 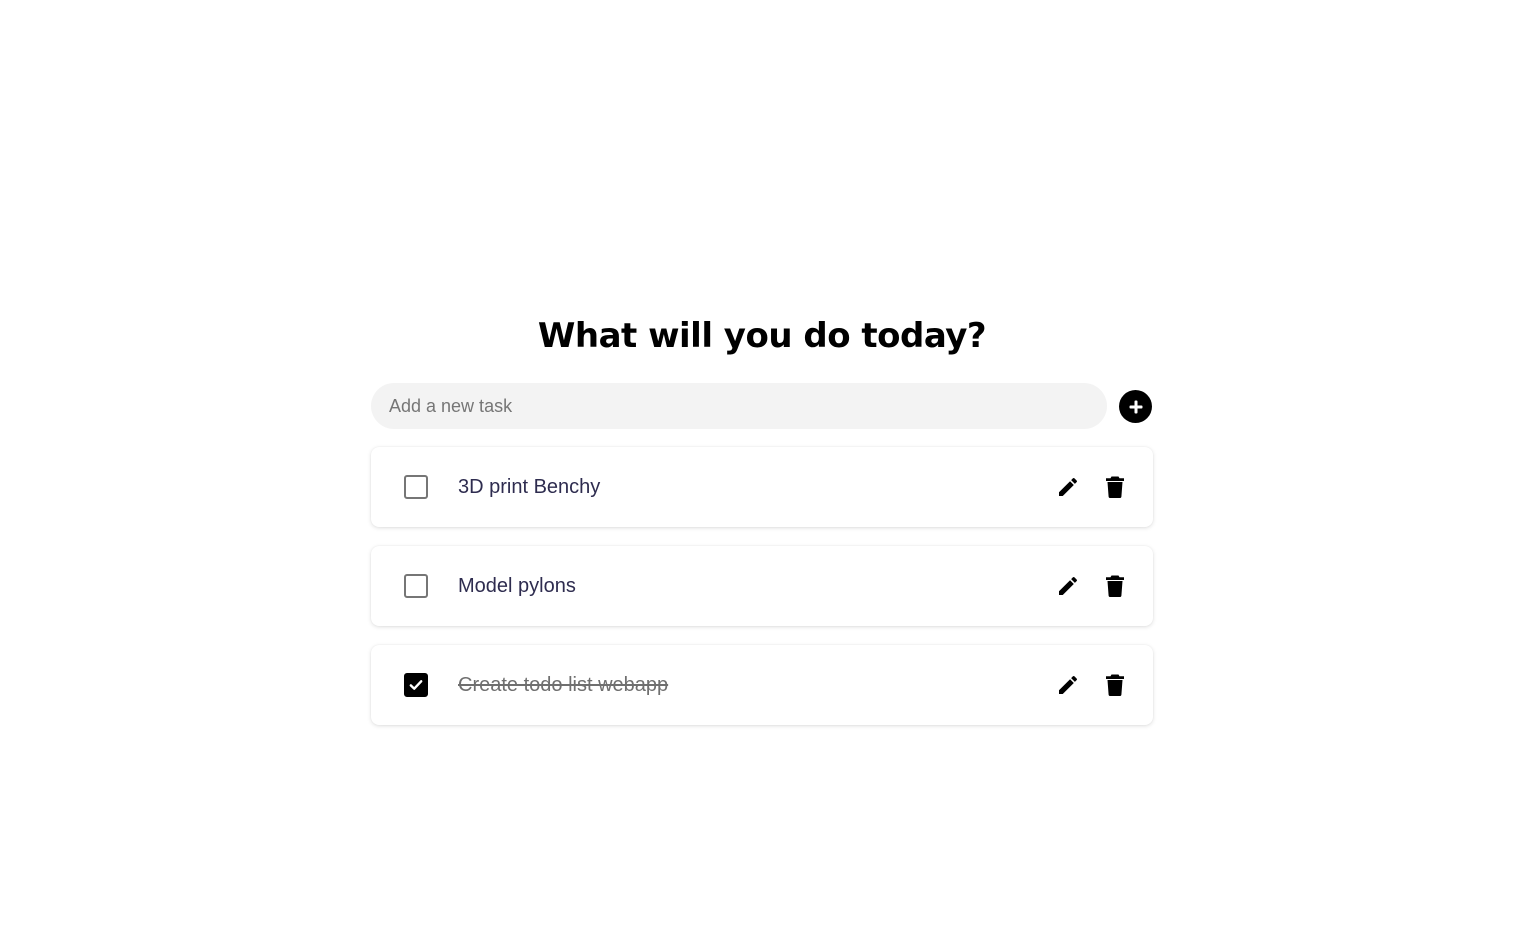 What do you see at coordinates (739, 406) in the screenshot?
I see `new-task-input` at bounding box center [739, 406].